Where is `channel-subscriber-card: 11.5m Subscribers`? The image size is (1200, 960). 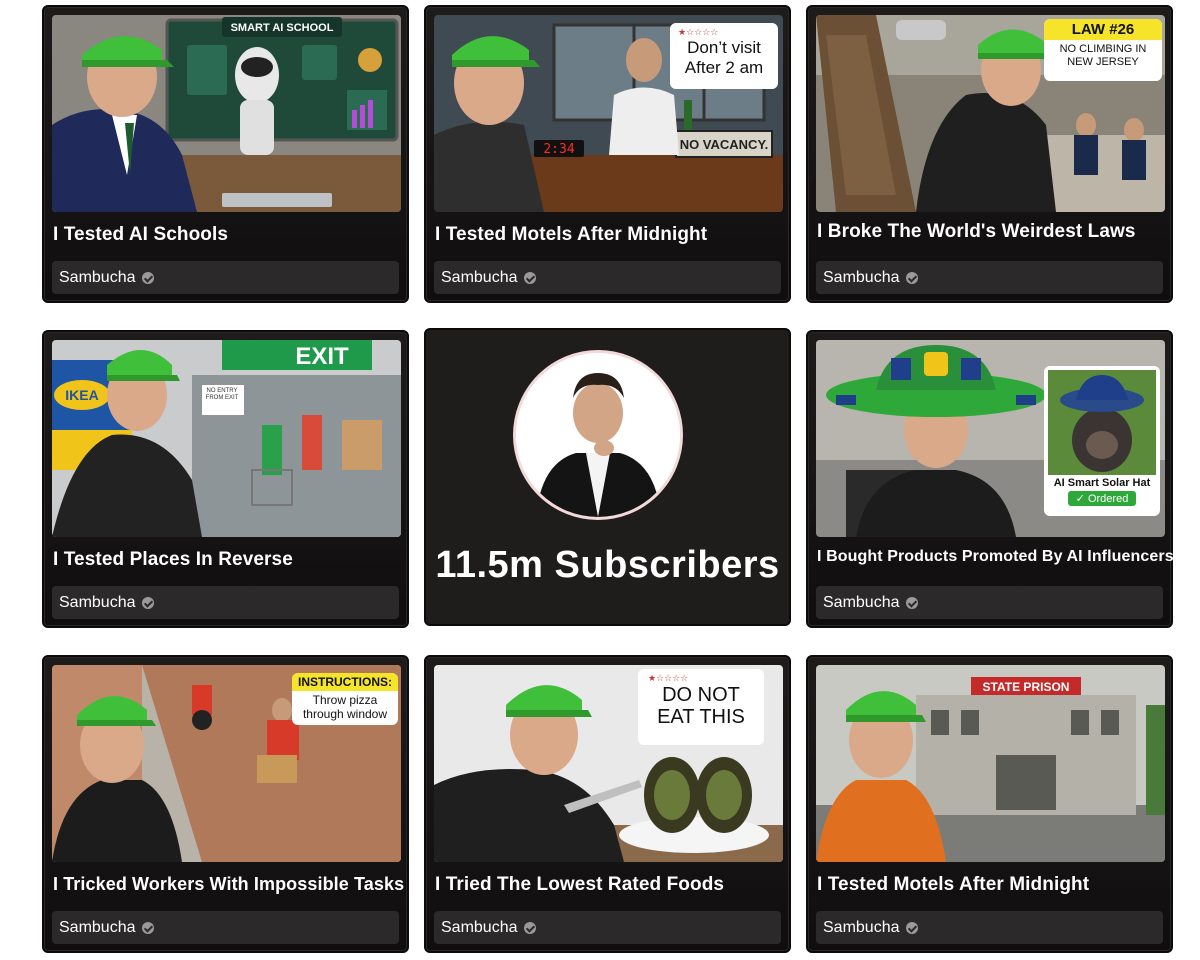
channel-subscriber-card: 11.5m Subscribers is located at coordinates (607, 477).